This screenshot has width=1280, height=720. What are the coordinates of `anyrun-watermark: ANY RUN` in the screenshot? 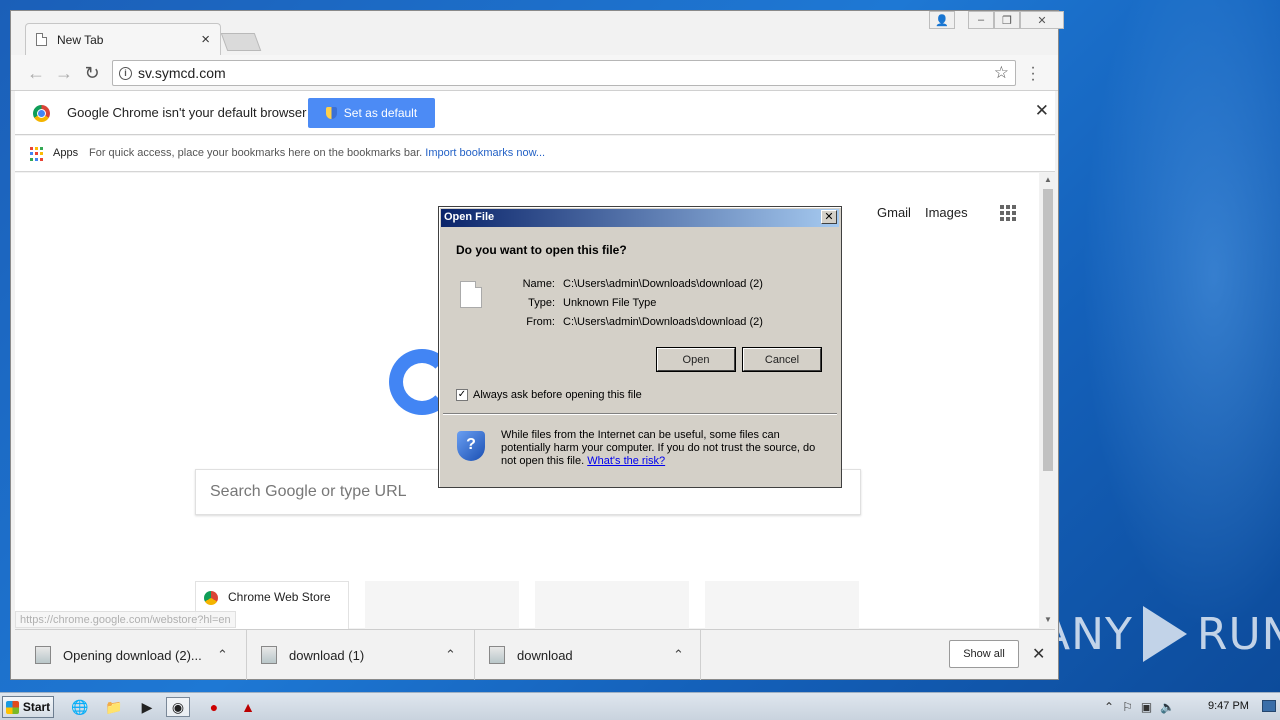 It's located at (1160, 634).